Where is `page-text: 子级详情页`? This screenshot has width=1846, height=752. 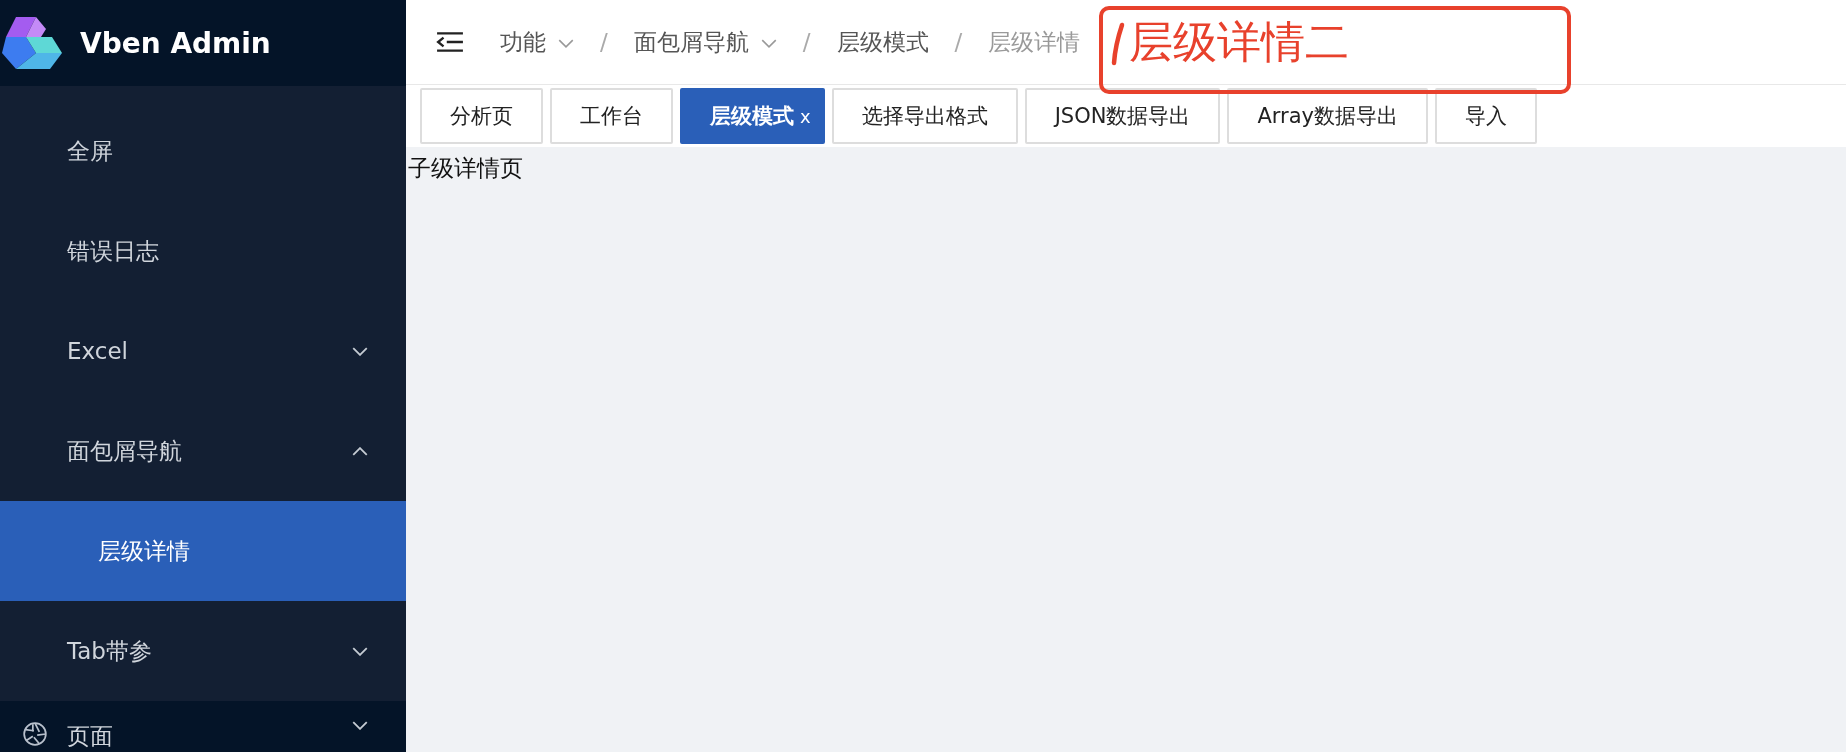 page-text: 子级详情页 is located at coordinates (465, 168).